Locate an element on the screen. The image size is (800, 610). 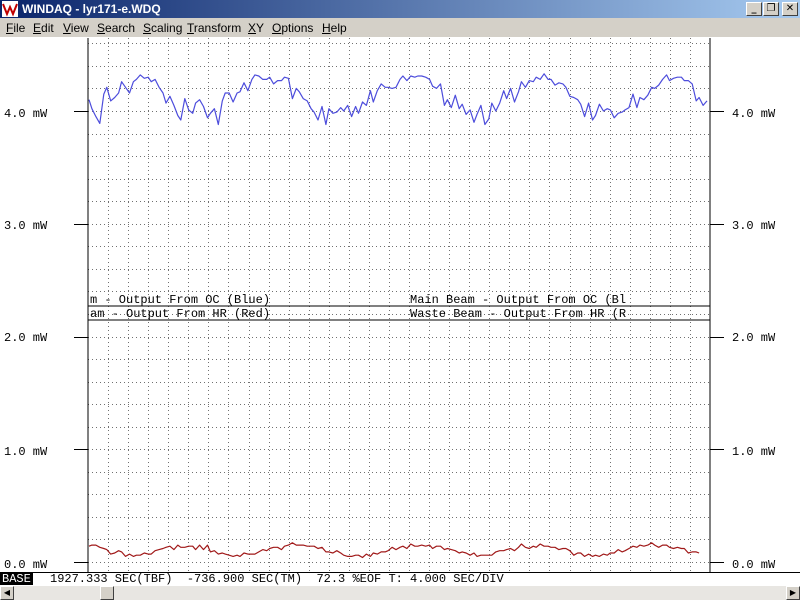
menu-transform: Transform is located at coordinates (214, 28).